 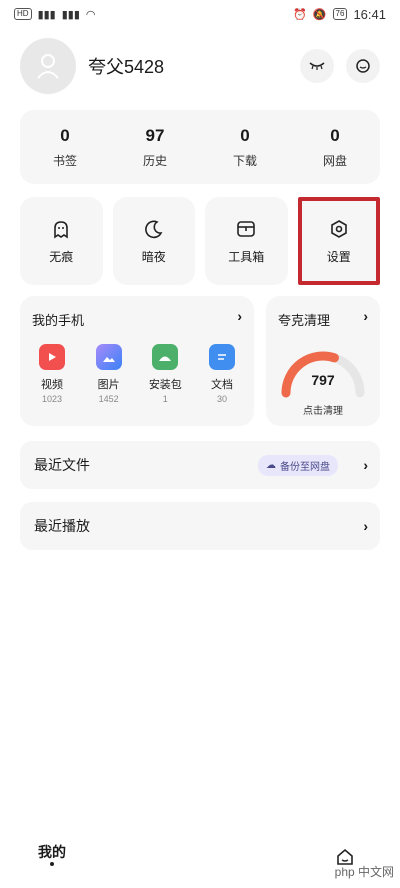 I want to click on cleanup-gauge, so click(x=323, y=374).